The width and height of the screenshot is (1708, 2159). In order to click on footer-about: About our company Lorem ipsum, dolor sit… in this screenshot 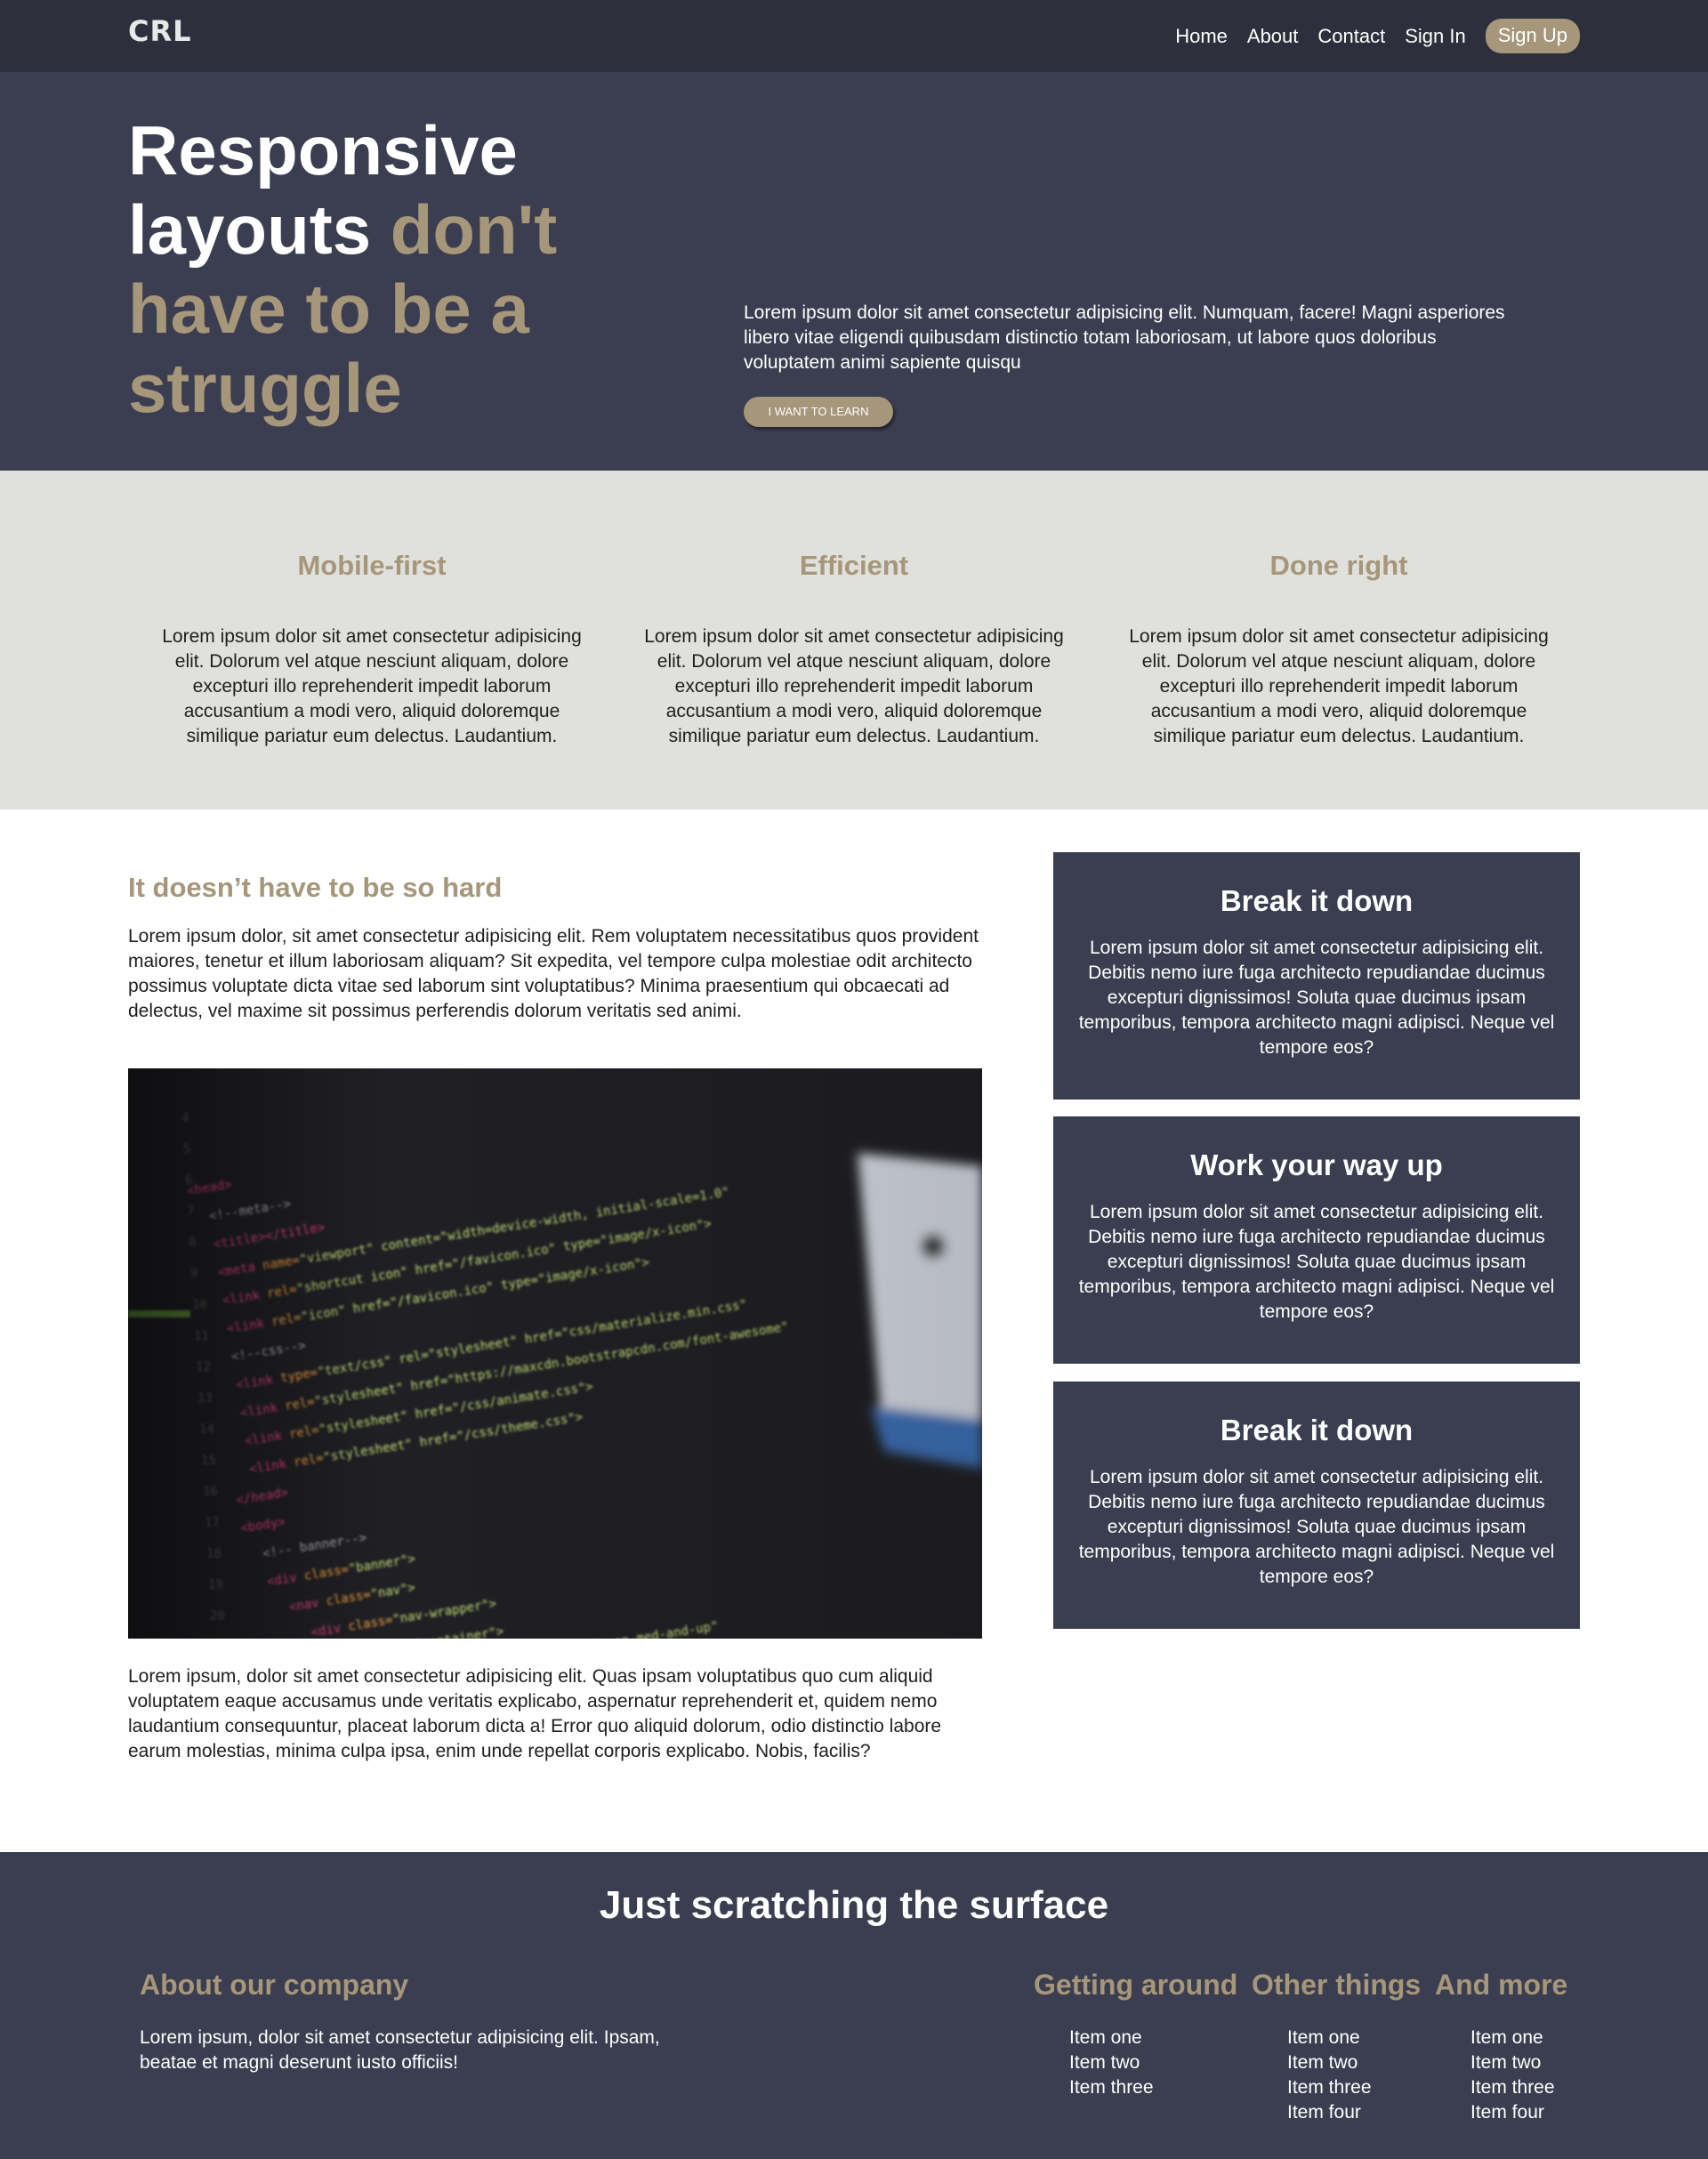, I will do `click(424, 2022)`.